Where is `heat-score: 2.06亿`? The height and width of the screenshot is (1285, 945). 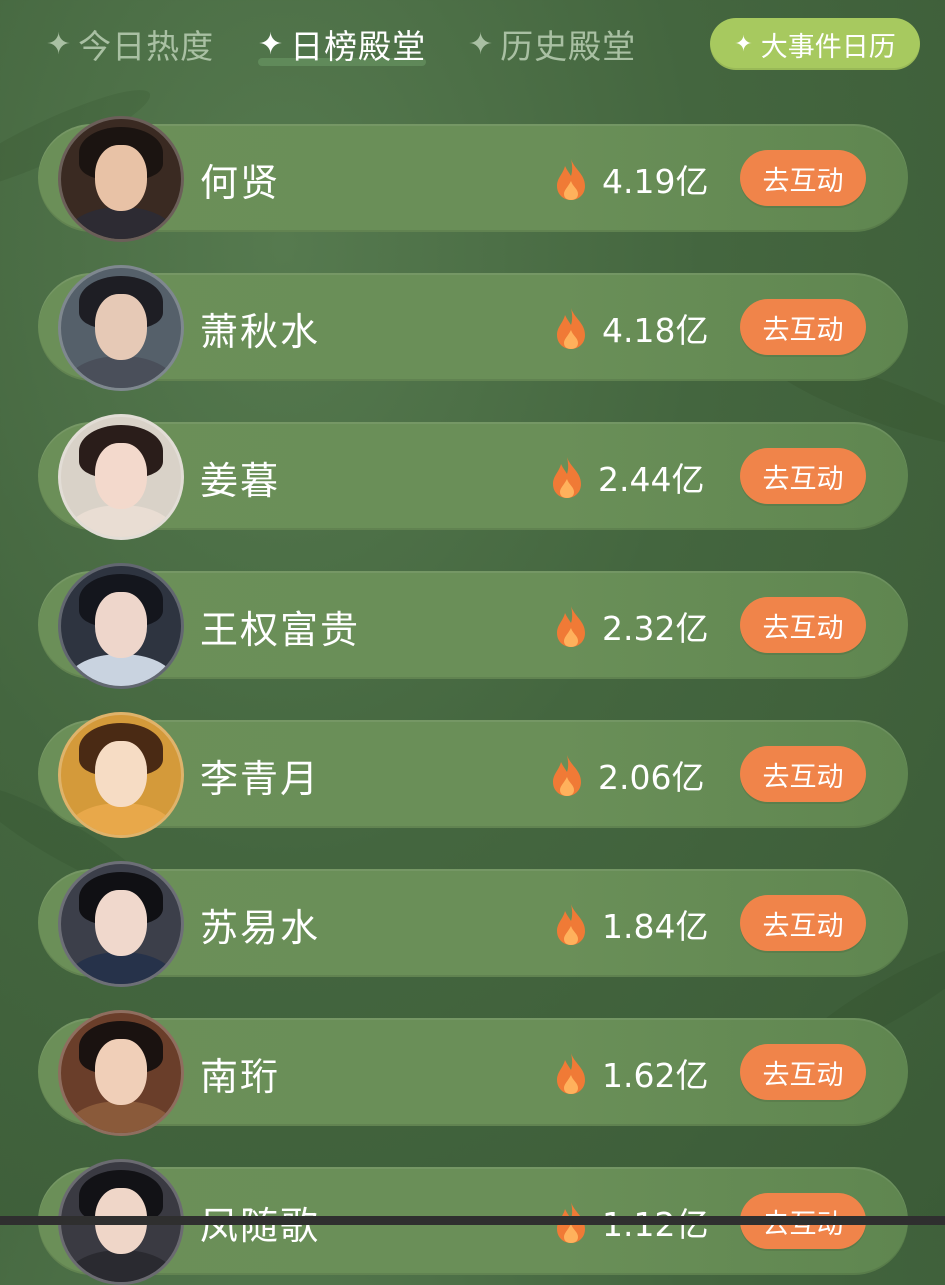
heat-score: 2.06亿 is located at coordinates (627, 775).